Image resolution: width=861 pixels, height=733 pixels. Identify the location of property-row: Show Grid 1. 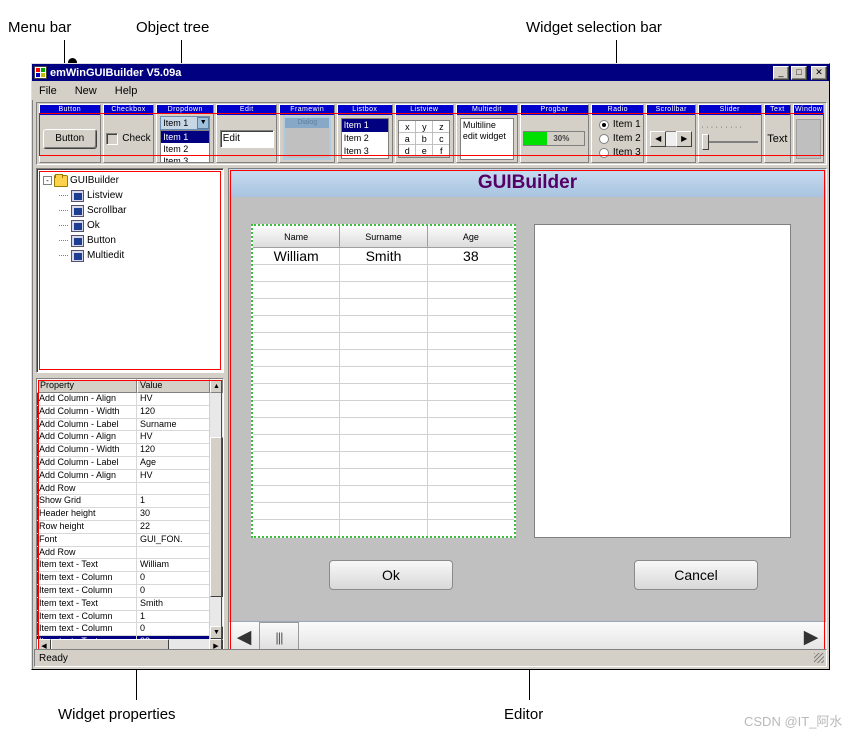
(123, 502).